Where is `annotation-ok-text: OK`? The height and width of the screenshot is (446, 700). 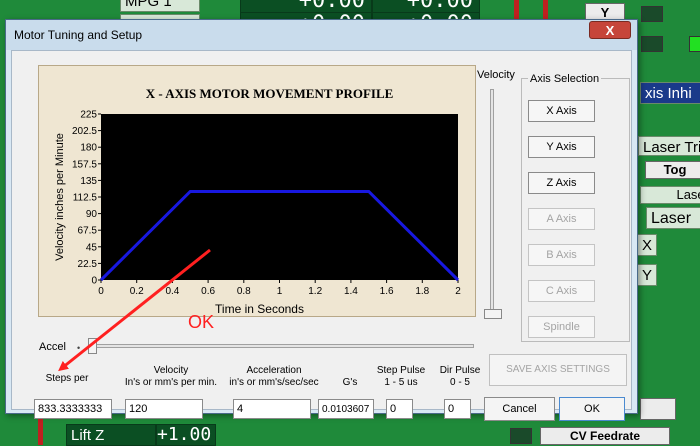 annotation-ok-text: OK is located at coordinates (201, 322).